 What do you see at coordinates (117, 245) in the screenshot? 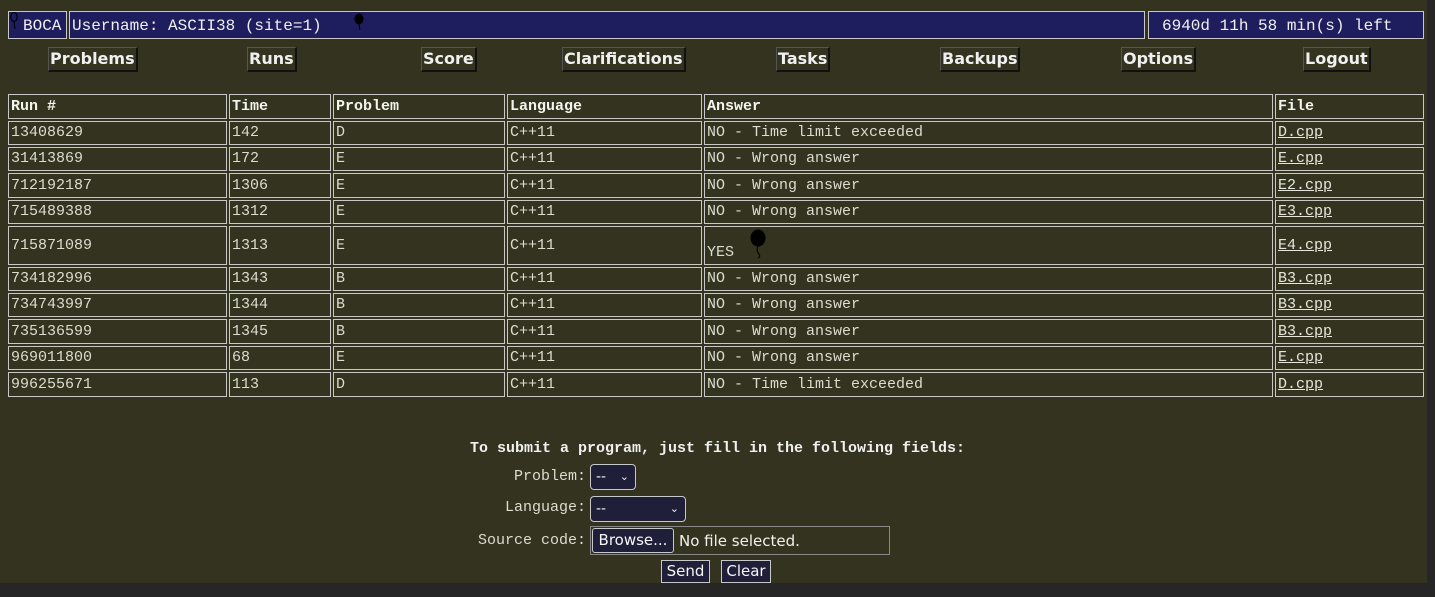
I see `cell-run-number: 715871089` at bounding box center [117, 245].